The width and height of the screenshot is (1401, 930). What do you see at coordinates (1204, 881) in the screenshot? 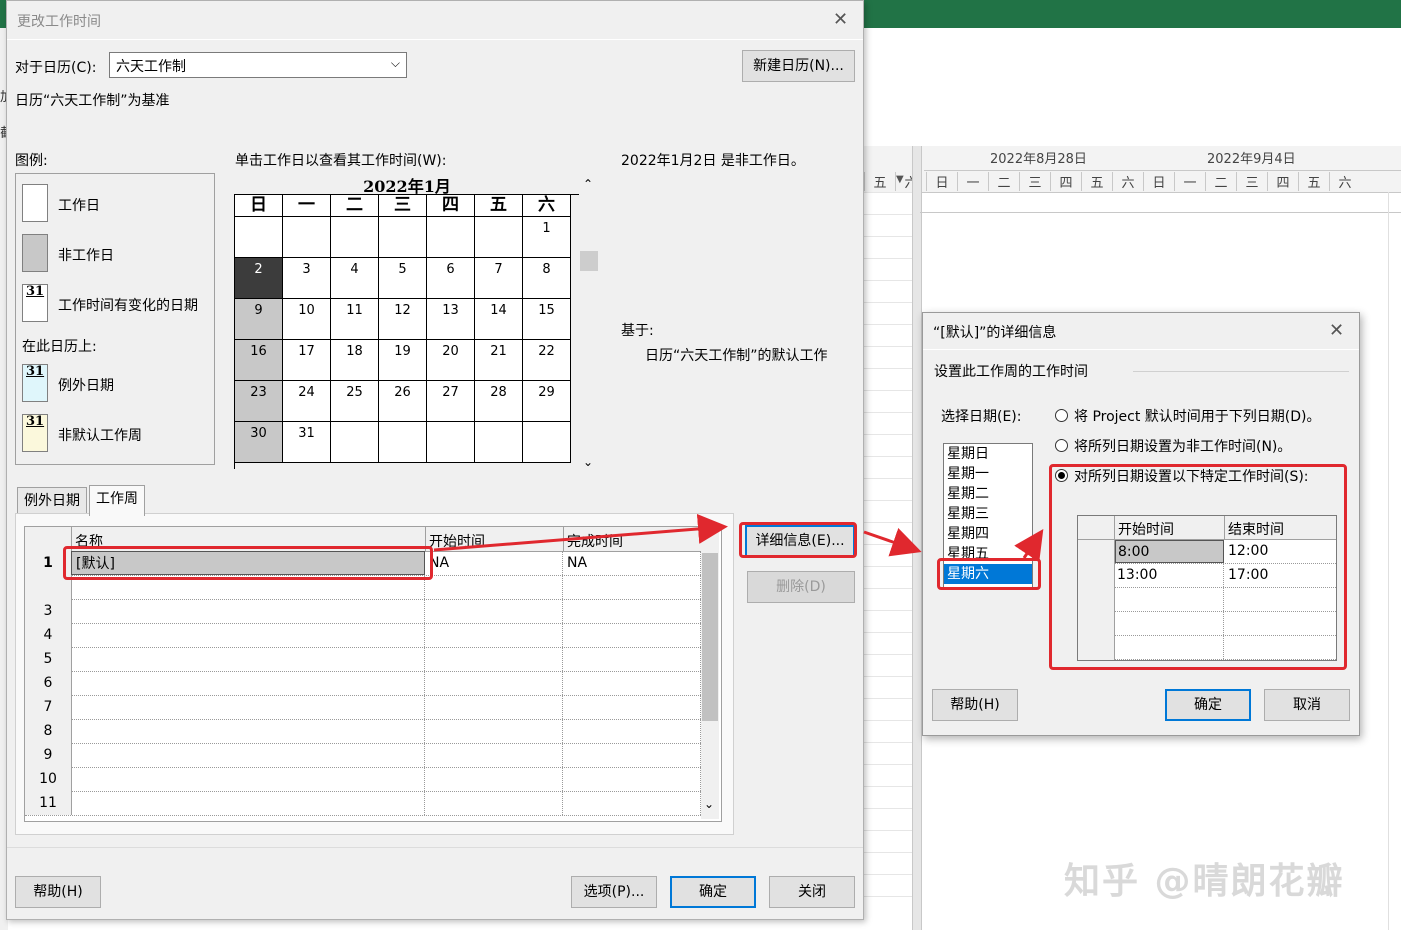
I see `watermark-text: 知乎 @晴朗花瓣` at bounding box center [1204, 881].